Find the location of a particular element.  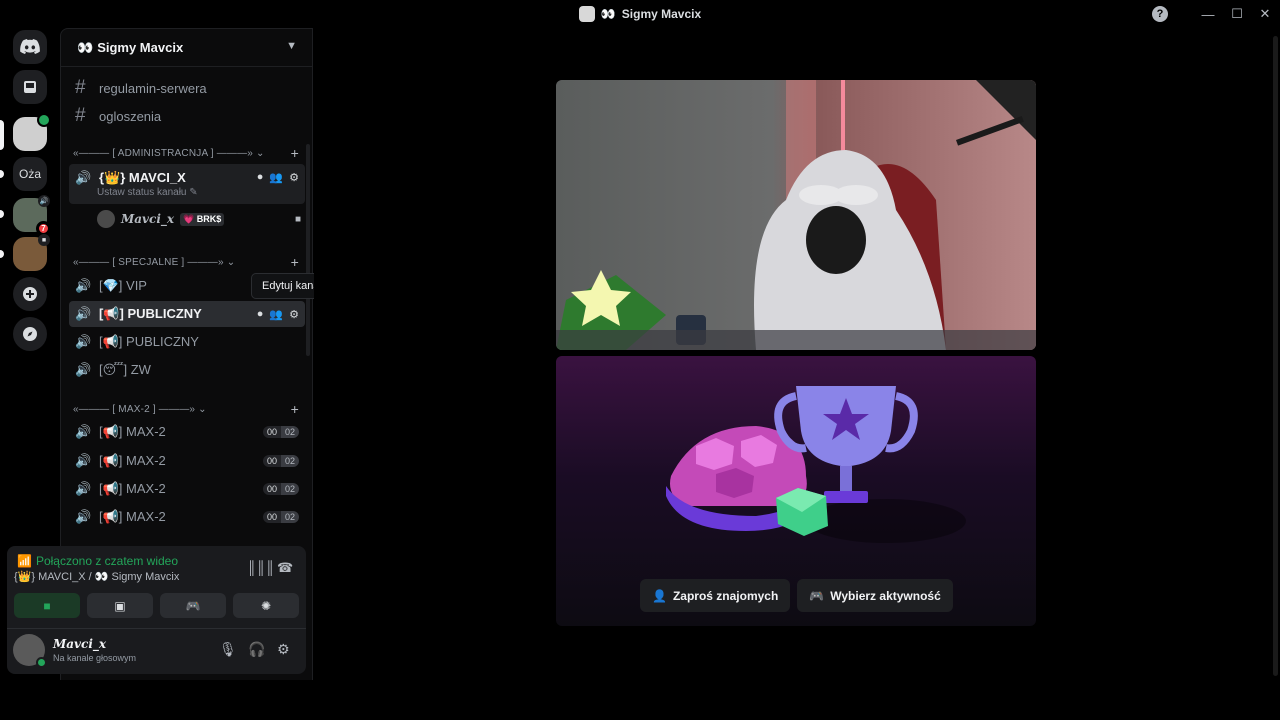

add-server-button is located at coordinates (30, 294).